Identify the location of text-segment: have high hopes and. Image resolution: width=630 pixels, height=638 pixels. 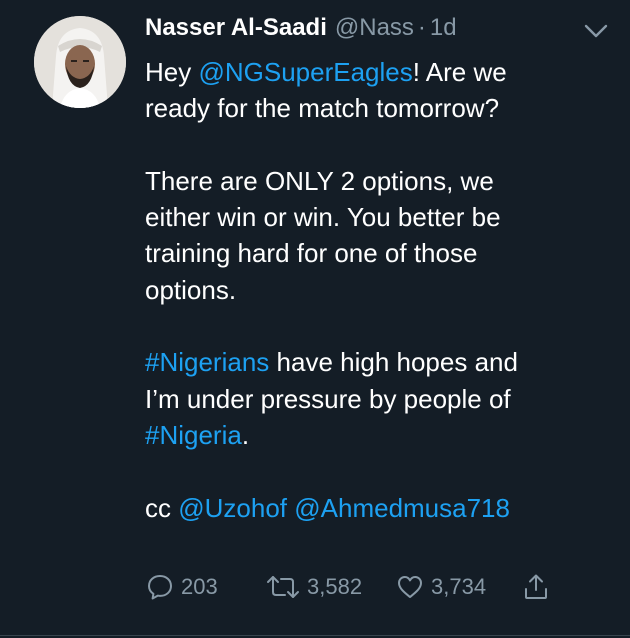
(393, 362).